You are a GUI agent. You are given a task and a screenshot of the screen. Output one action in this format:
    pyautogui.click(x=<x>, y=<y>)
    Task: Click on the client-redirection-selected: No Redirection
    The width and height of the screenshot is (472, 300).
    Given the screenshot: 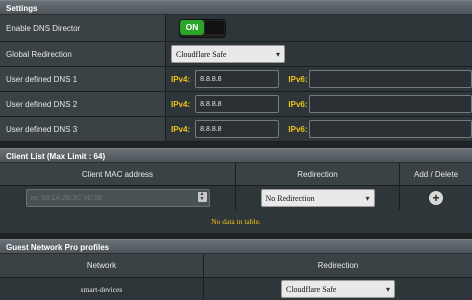 What is the action you would take?
    pyautogui.click(x=290, y=198)
    